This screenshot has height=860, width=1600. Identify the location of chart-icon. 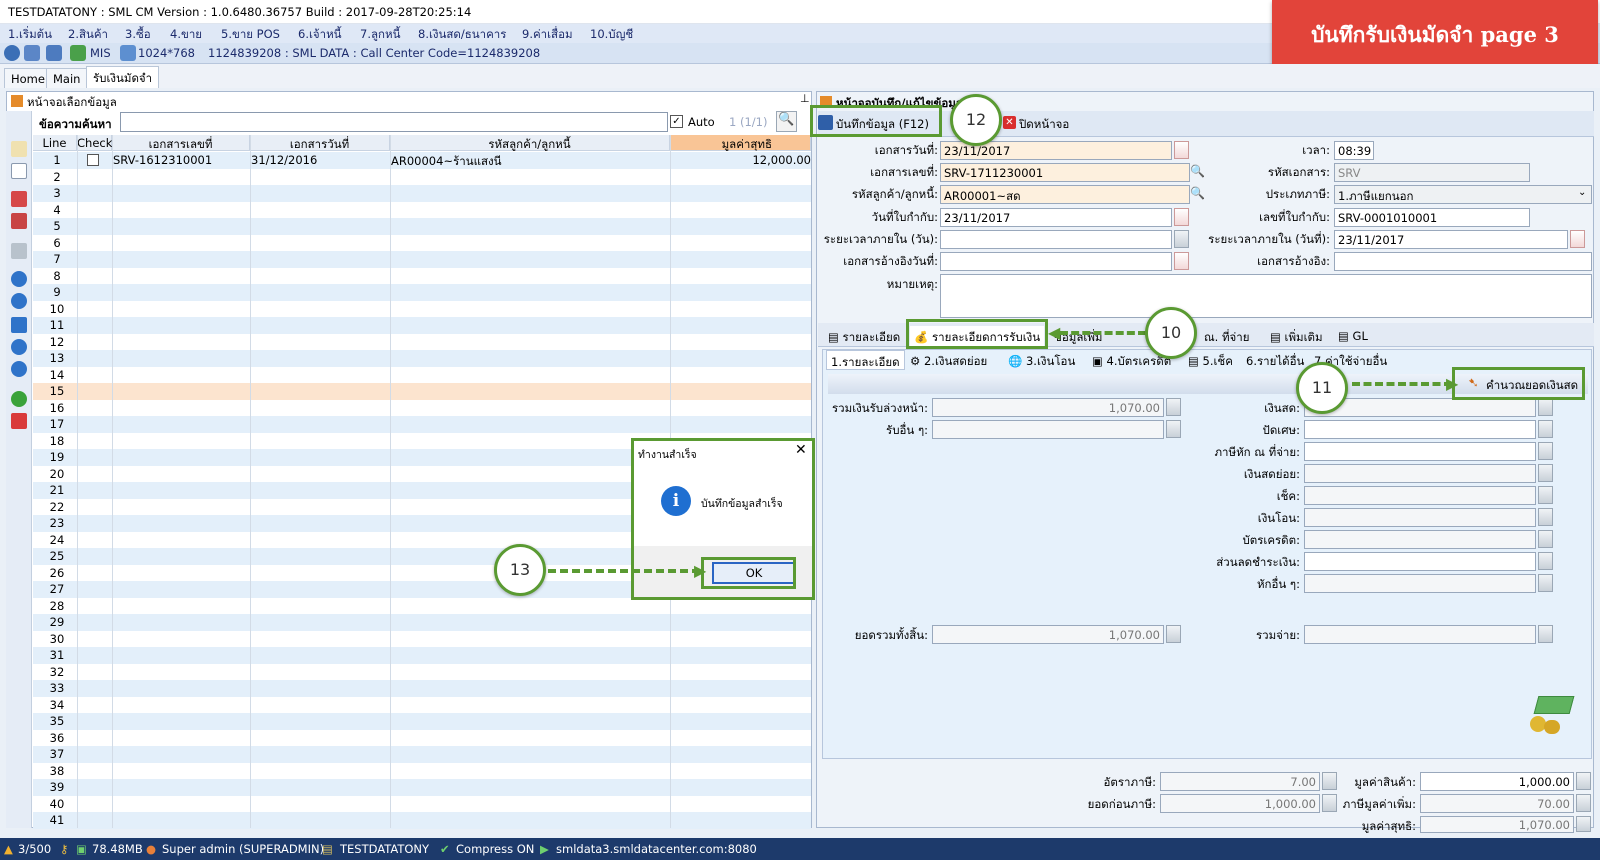
(78, 53).